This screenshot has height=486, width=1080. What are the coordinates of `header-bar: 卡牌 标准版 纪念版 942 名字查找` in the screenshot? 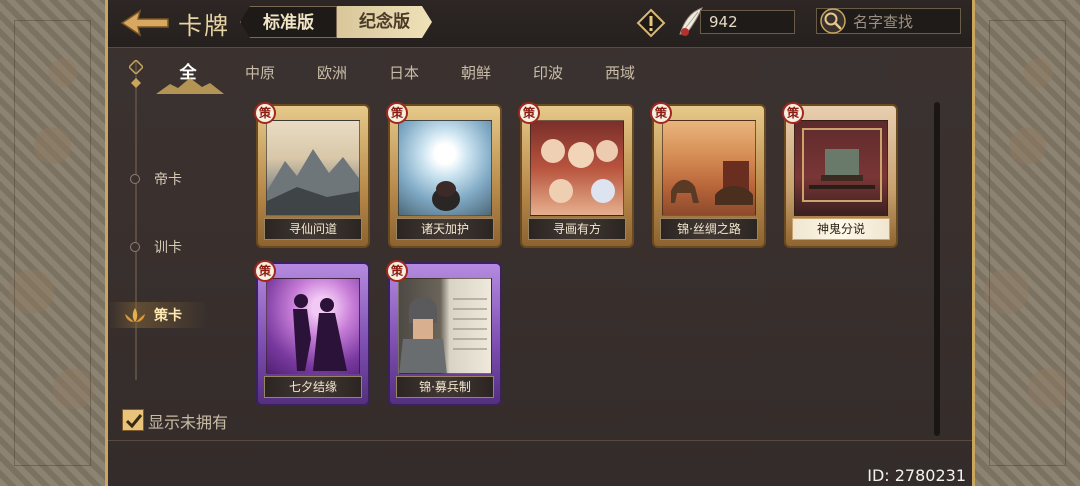 It's located at (540, 24).